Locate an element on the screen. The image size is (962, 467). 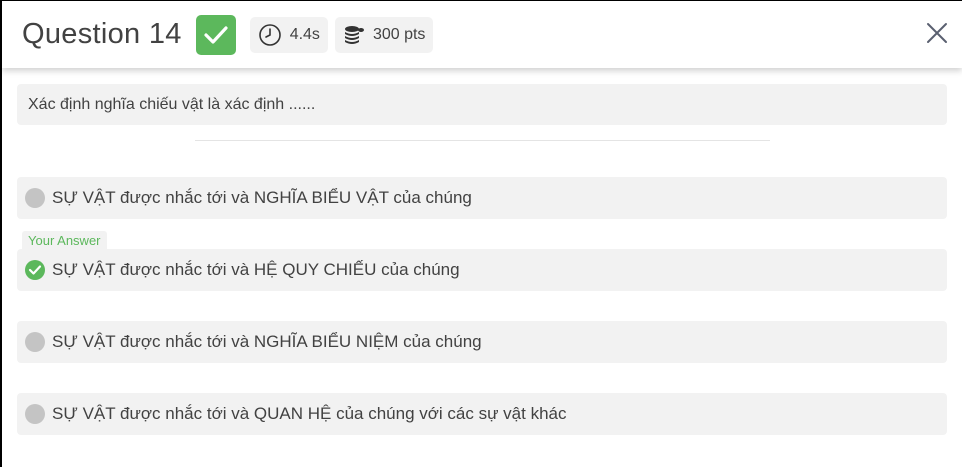
question-header: Question 14 4.4s 300 pts is located at coordinates (482, 34).